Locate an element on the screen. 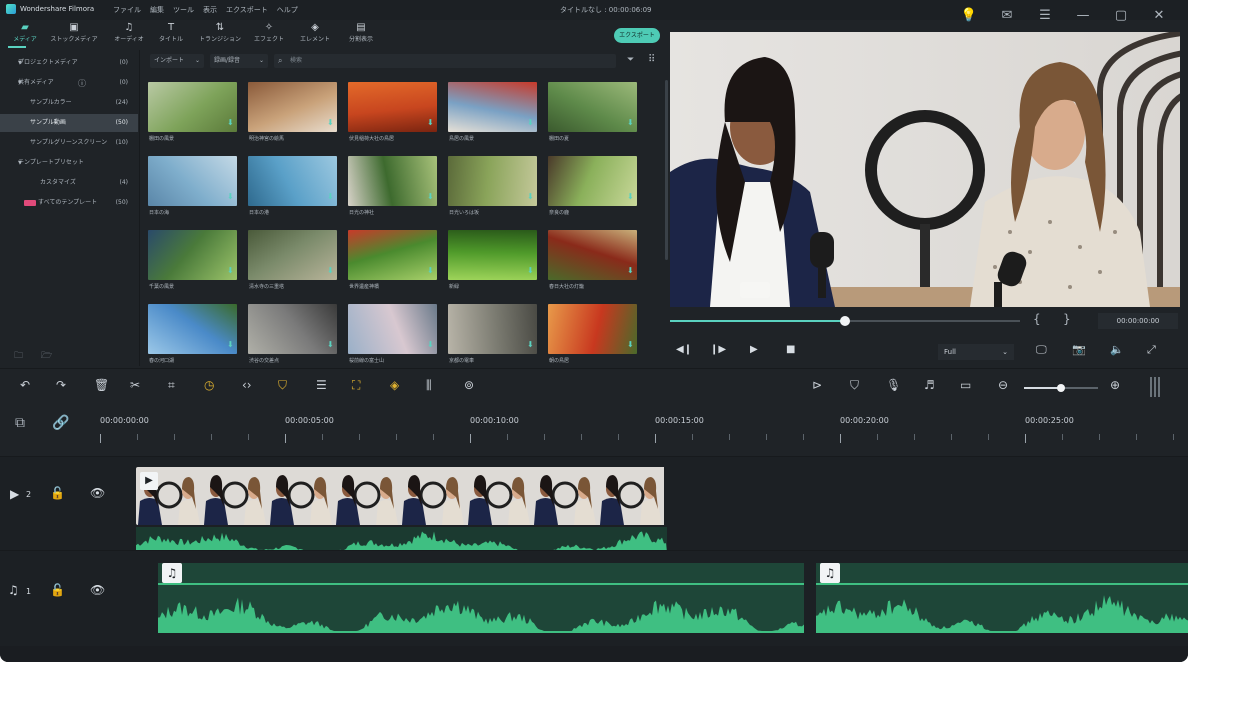 Image resolution: width=1260 pixels, height=720 pixels. split-audio-icon: ‹› is located at coordinates (247, 385).